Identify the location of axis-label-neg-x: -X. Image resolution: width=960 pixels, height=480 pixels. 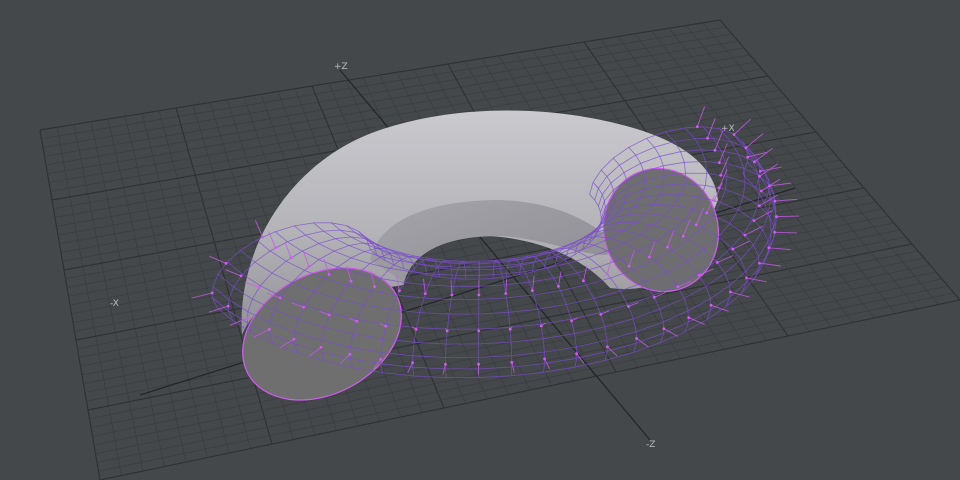
(114, 304).